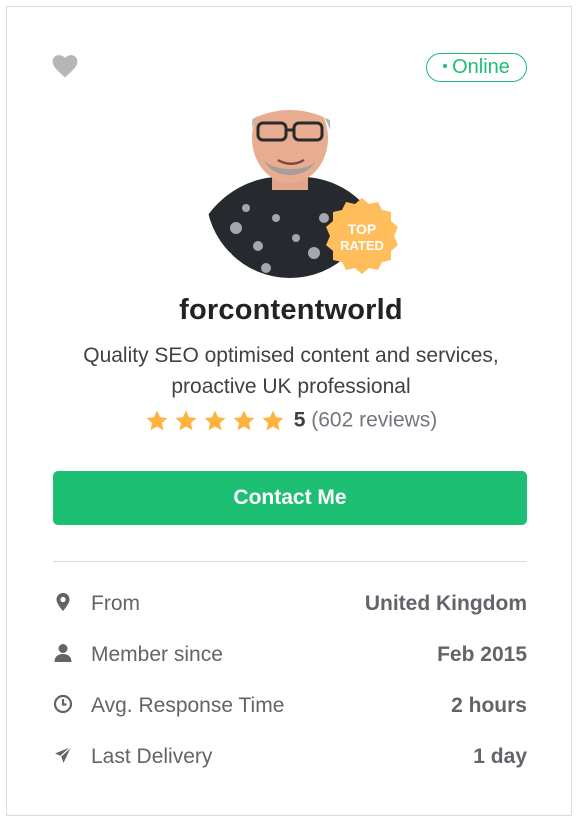 The height and width of the screenshot is (816, 582). What do you see at coordinates (63, 653) in the screenshot?
I see `user-icon` at bounding box center [63, 653].